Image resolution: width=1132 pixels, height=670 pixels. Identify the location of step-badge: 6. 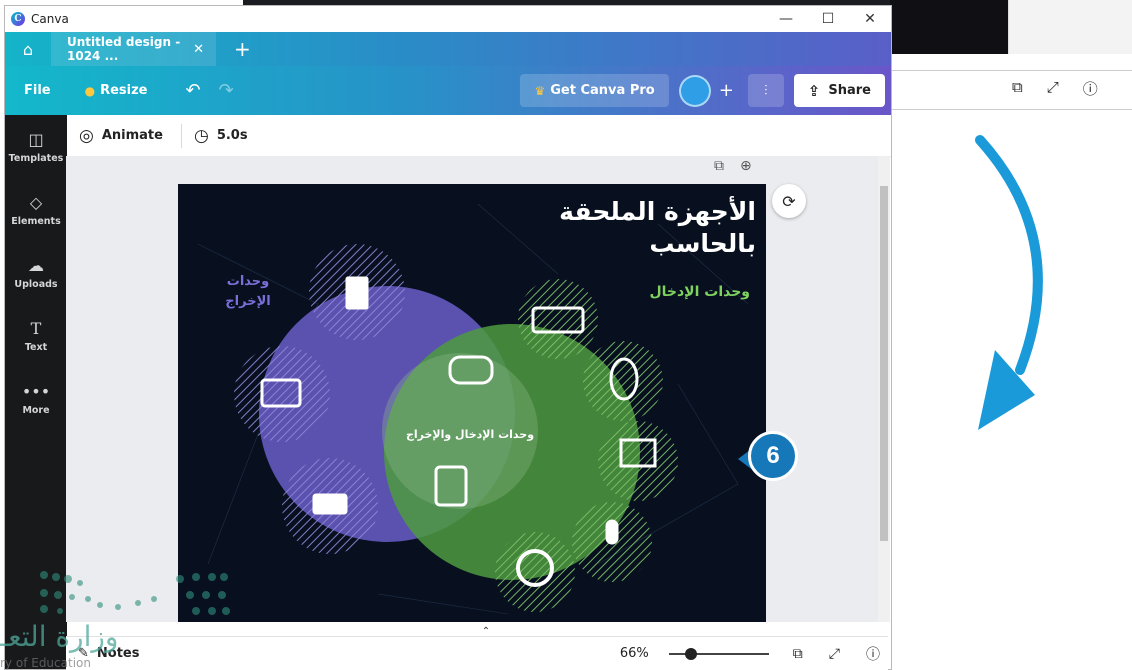
(768, 460).